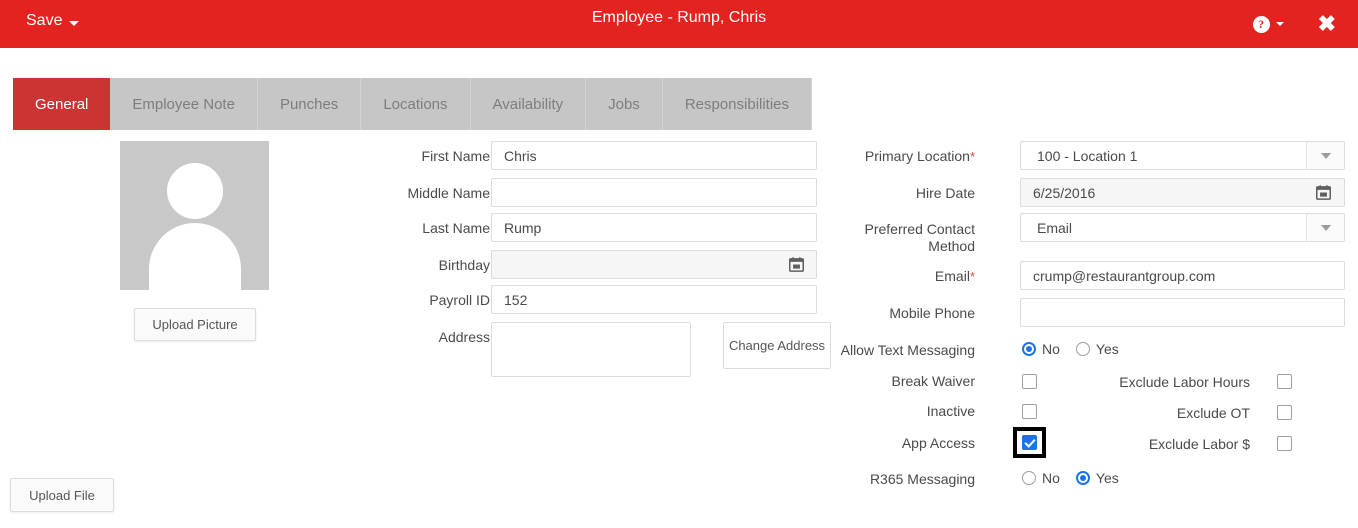  What do you see at coordinates (1284, 443) in the screenshot?
I see `exclude-labor-dollars-checkbox` at bounding box center [1284, 443].